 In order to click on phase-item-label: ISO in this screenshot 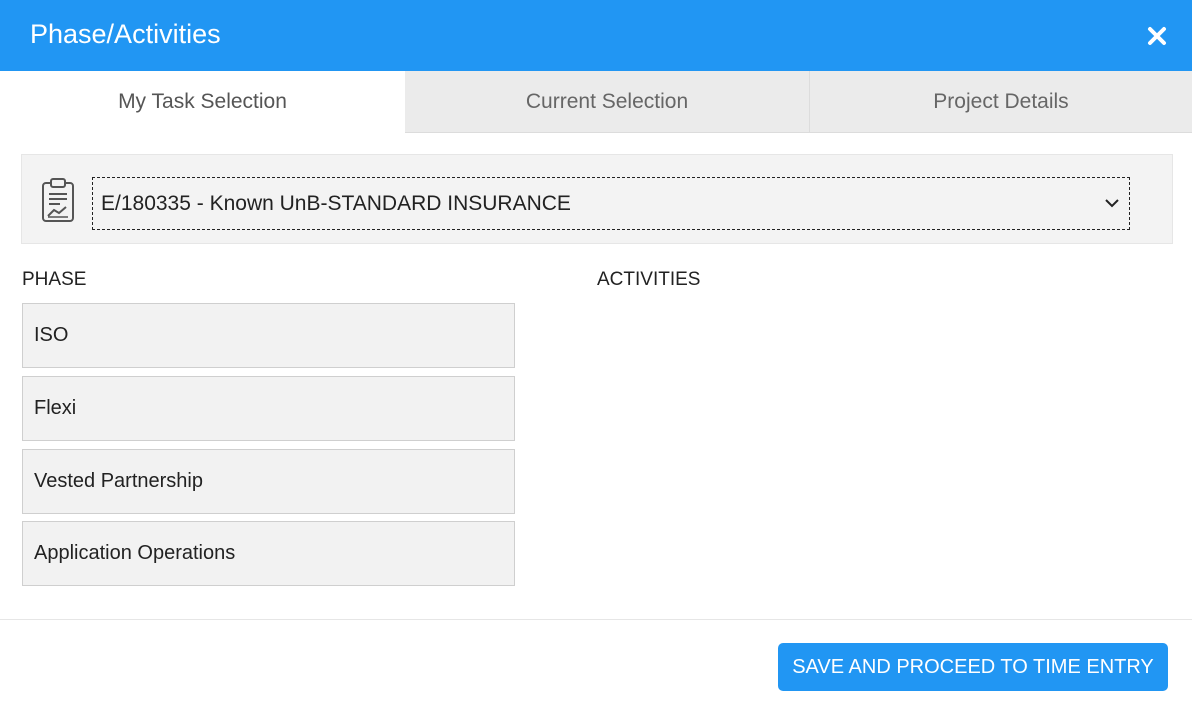, I will do `click(51, 335)`.